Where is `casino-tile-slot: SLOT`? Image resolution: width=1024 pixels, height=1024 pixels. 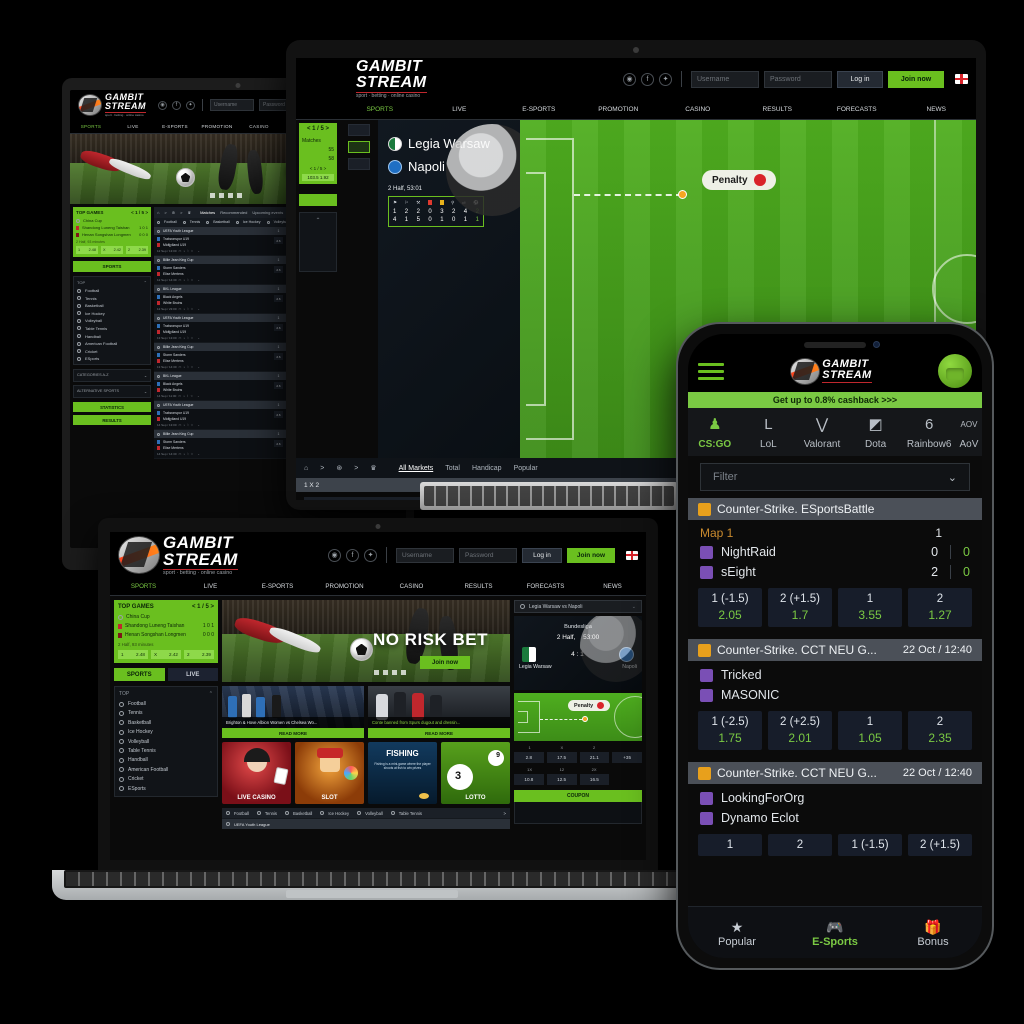 casino-tile-slot: SLOT is located at coordinates (329, 773).